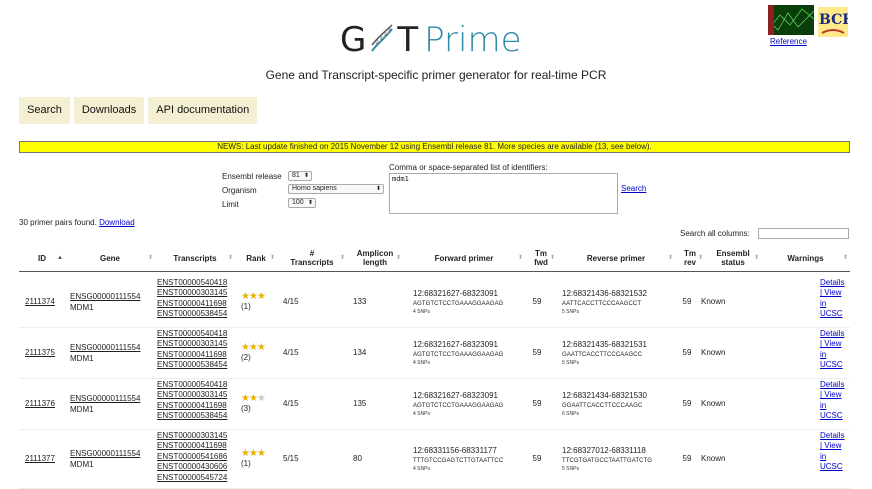  Describe the element at coordinates (788, 41) in the screenshot. I see `reference-link: Reference` at that location.